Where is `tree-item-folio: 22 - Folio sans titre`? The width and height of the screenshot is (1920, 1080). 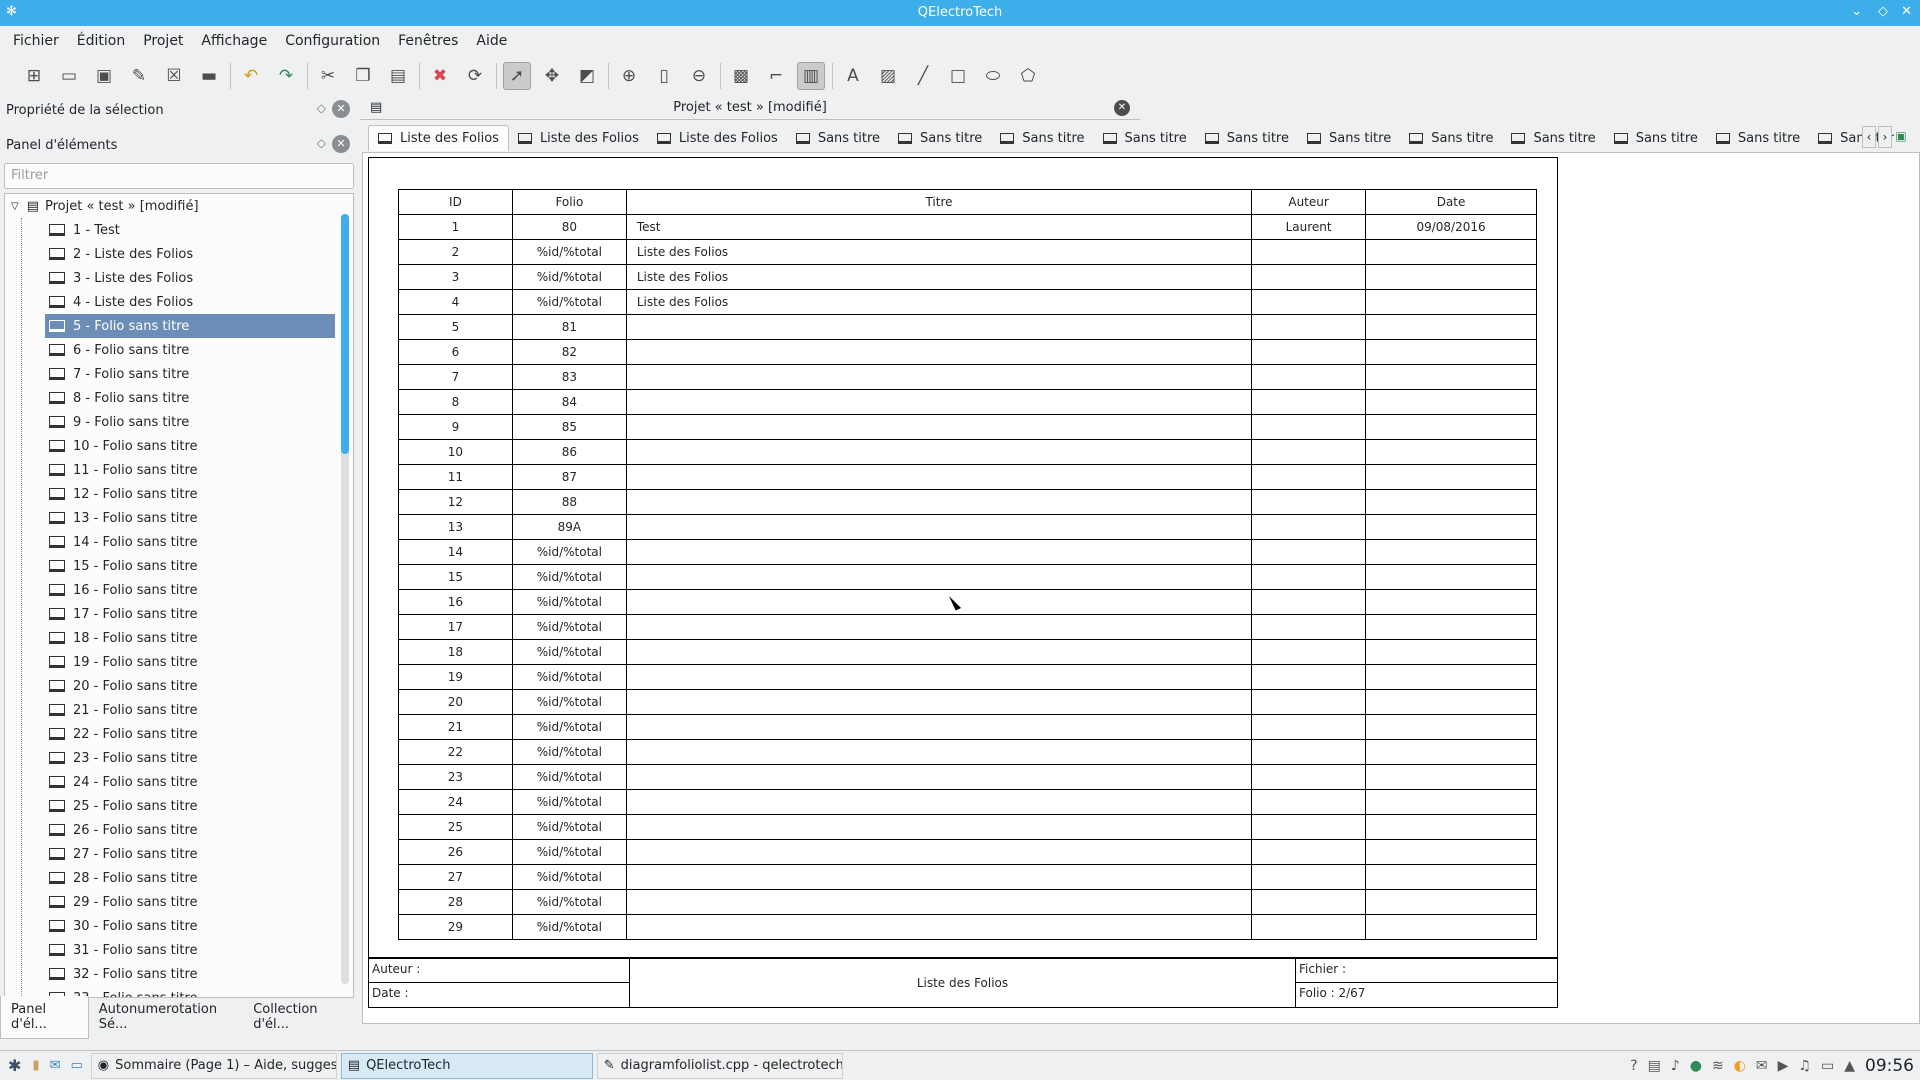
tree-item-folio: 22 - Folio sans titre is located at coordinates (179, 734).